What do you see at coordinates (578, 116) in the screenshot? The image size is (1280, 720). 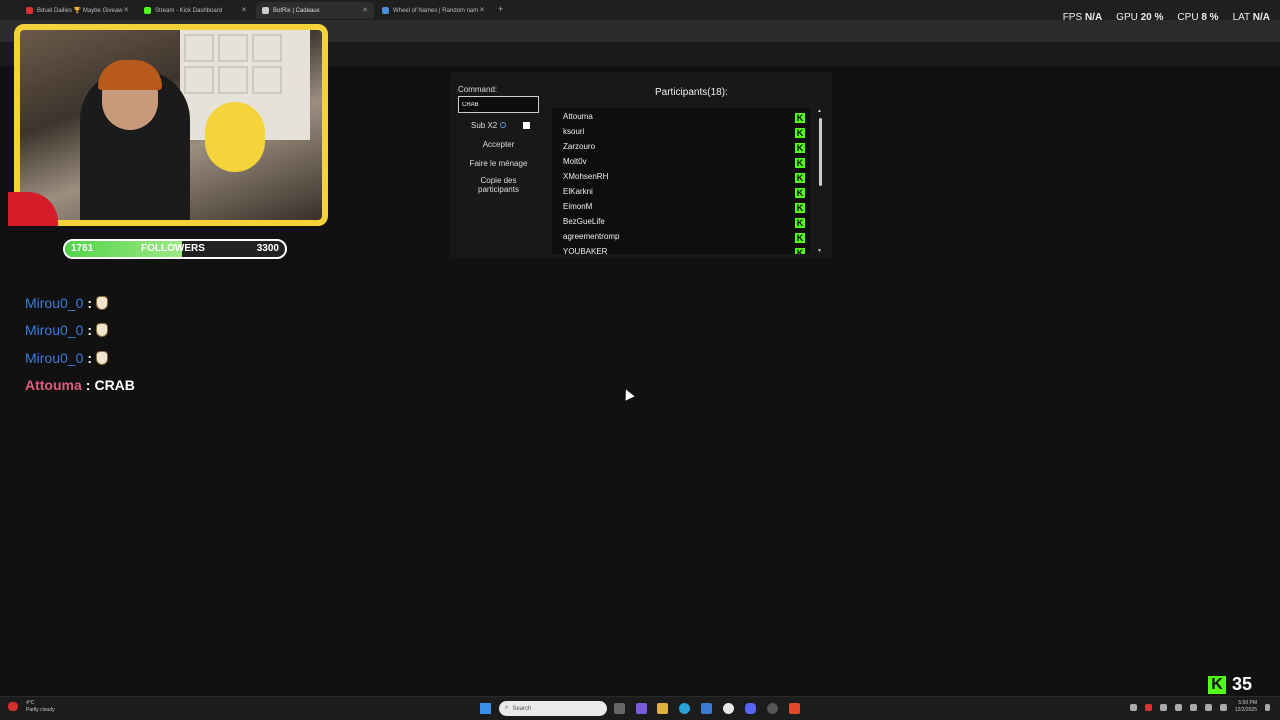 I see `participant-row: Attouma` at bounding box center [578, 116].